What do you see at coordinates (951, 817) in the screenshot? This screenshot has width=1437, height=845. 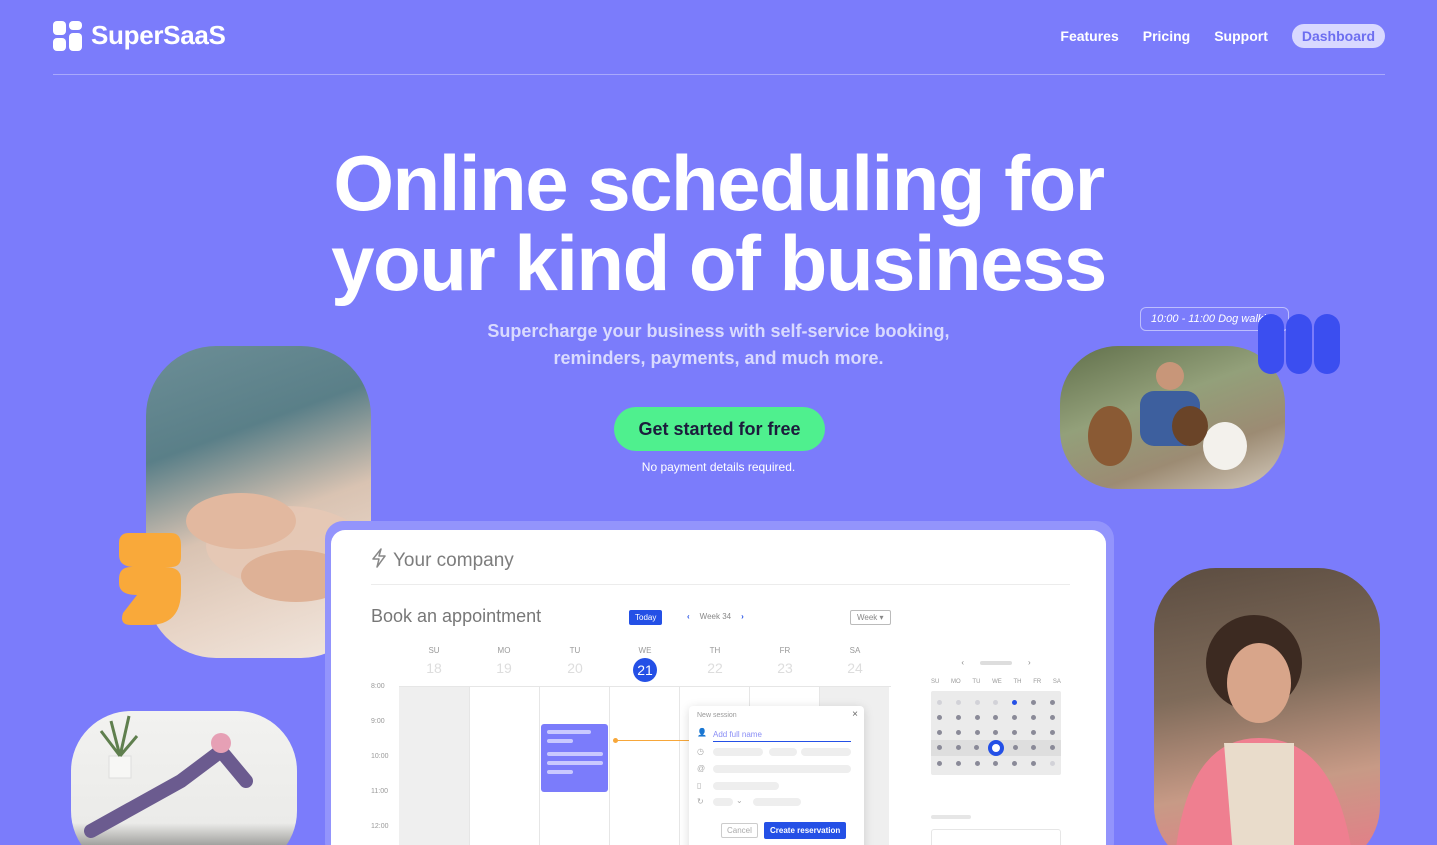 I see `mini-placeholder-line` at bounding box center [951, 817].